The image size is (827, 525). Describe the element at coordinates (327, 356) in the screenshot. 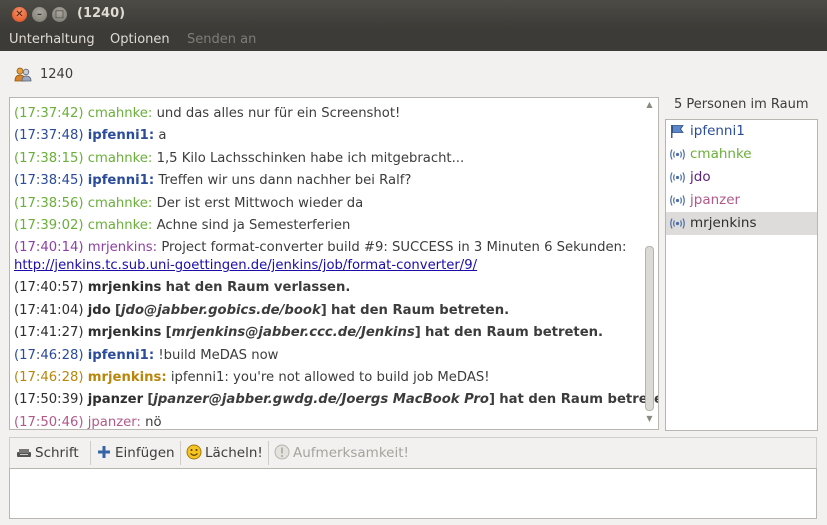

I see `chat-message: (17:46:28) ipfenni1: !build MeDAS now` at that location.